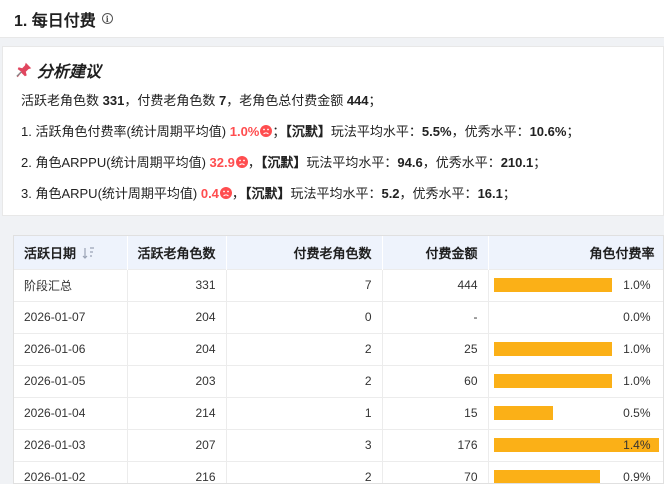  What do you see at coordinates (338, 348) in the screenshot?
I see `table-row: 2026-01-06 204 2 25 1.0%` at bounding box center [338, 348].